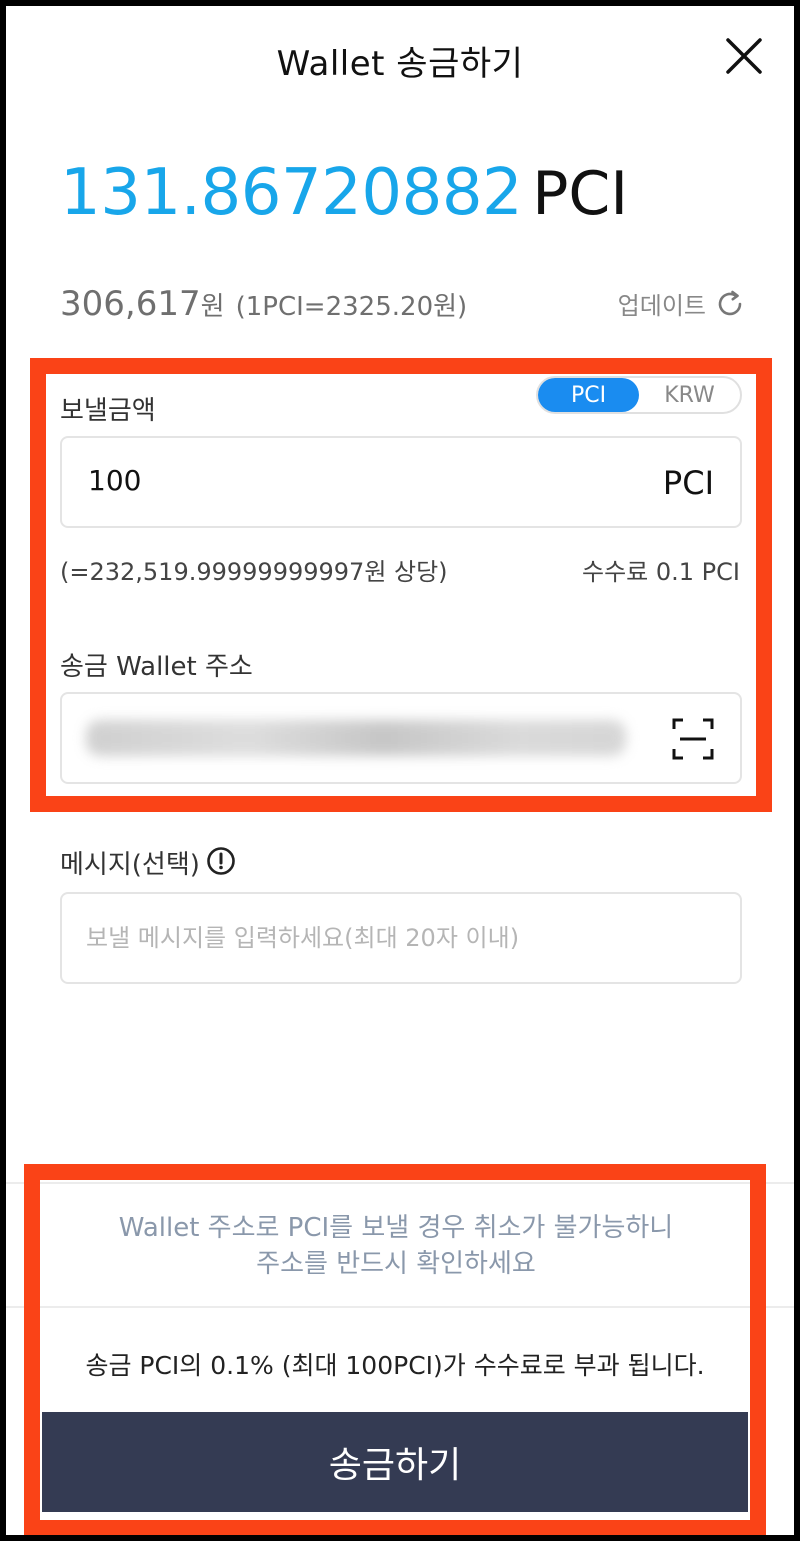 This screenshot has width=800, height=1541. What do you see at coordinates (661, 572) in the screenshot?
I see `fee-label: 수수료 0.1 PCI` at bounding box center [661, 572].